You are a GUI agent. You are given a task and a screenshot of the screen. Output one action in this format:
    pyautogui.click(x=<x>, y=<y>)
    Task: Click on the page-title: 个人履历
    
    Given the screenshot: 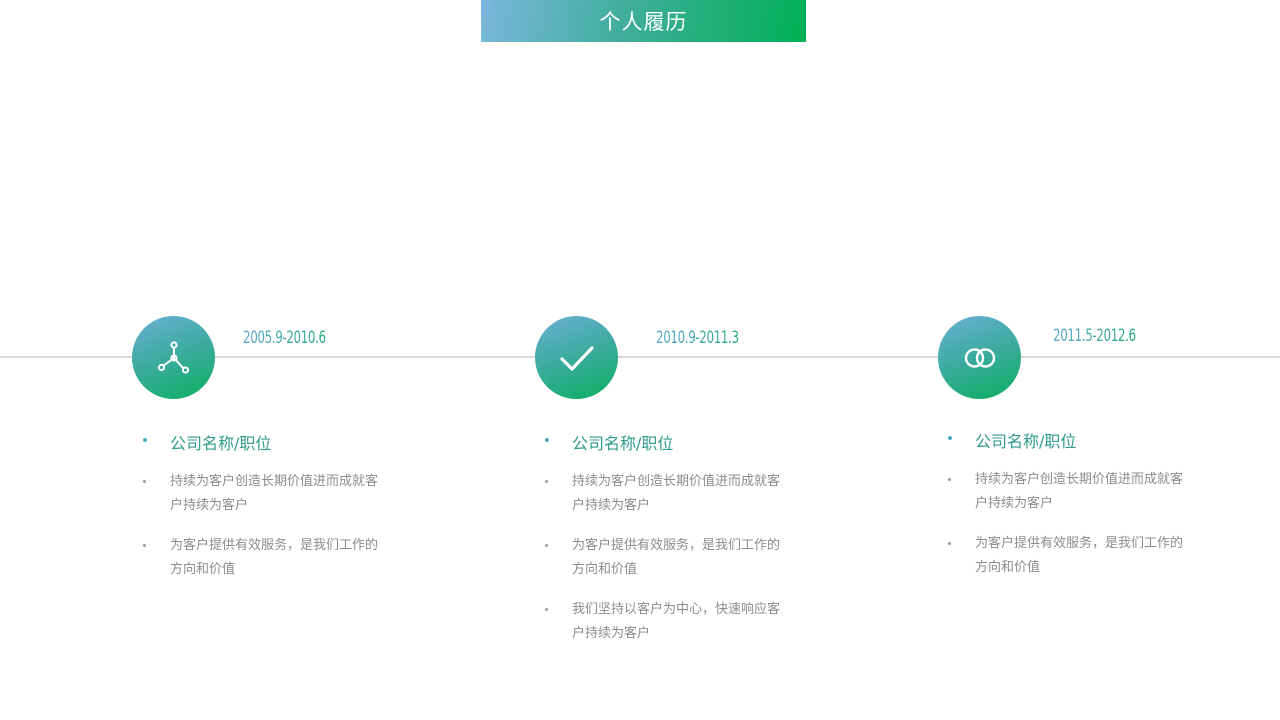 What is the action you would take?
    pyautogui.click(x=643, y=22)
    